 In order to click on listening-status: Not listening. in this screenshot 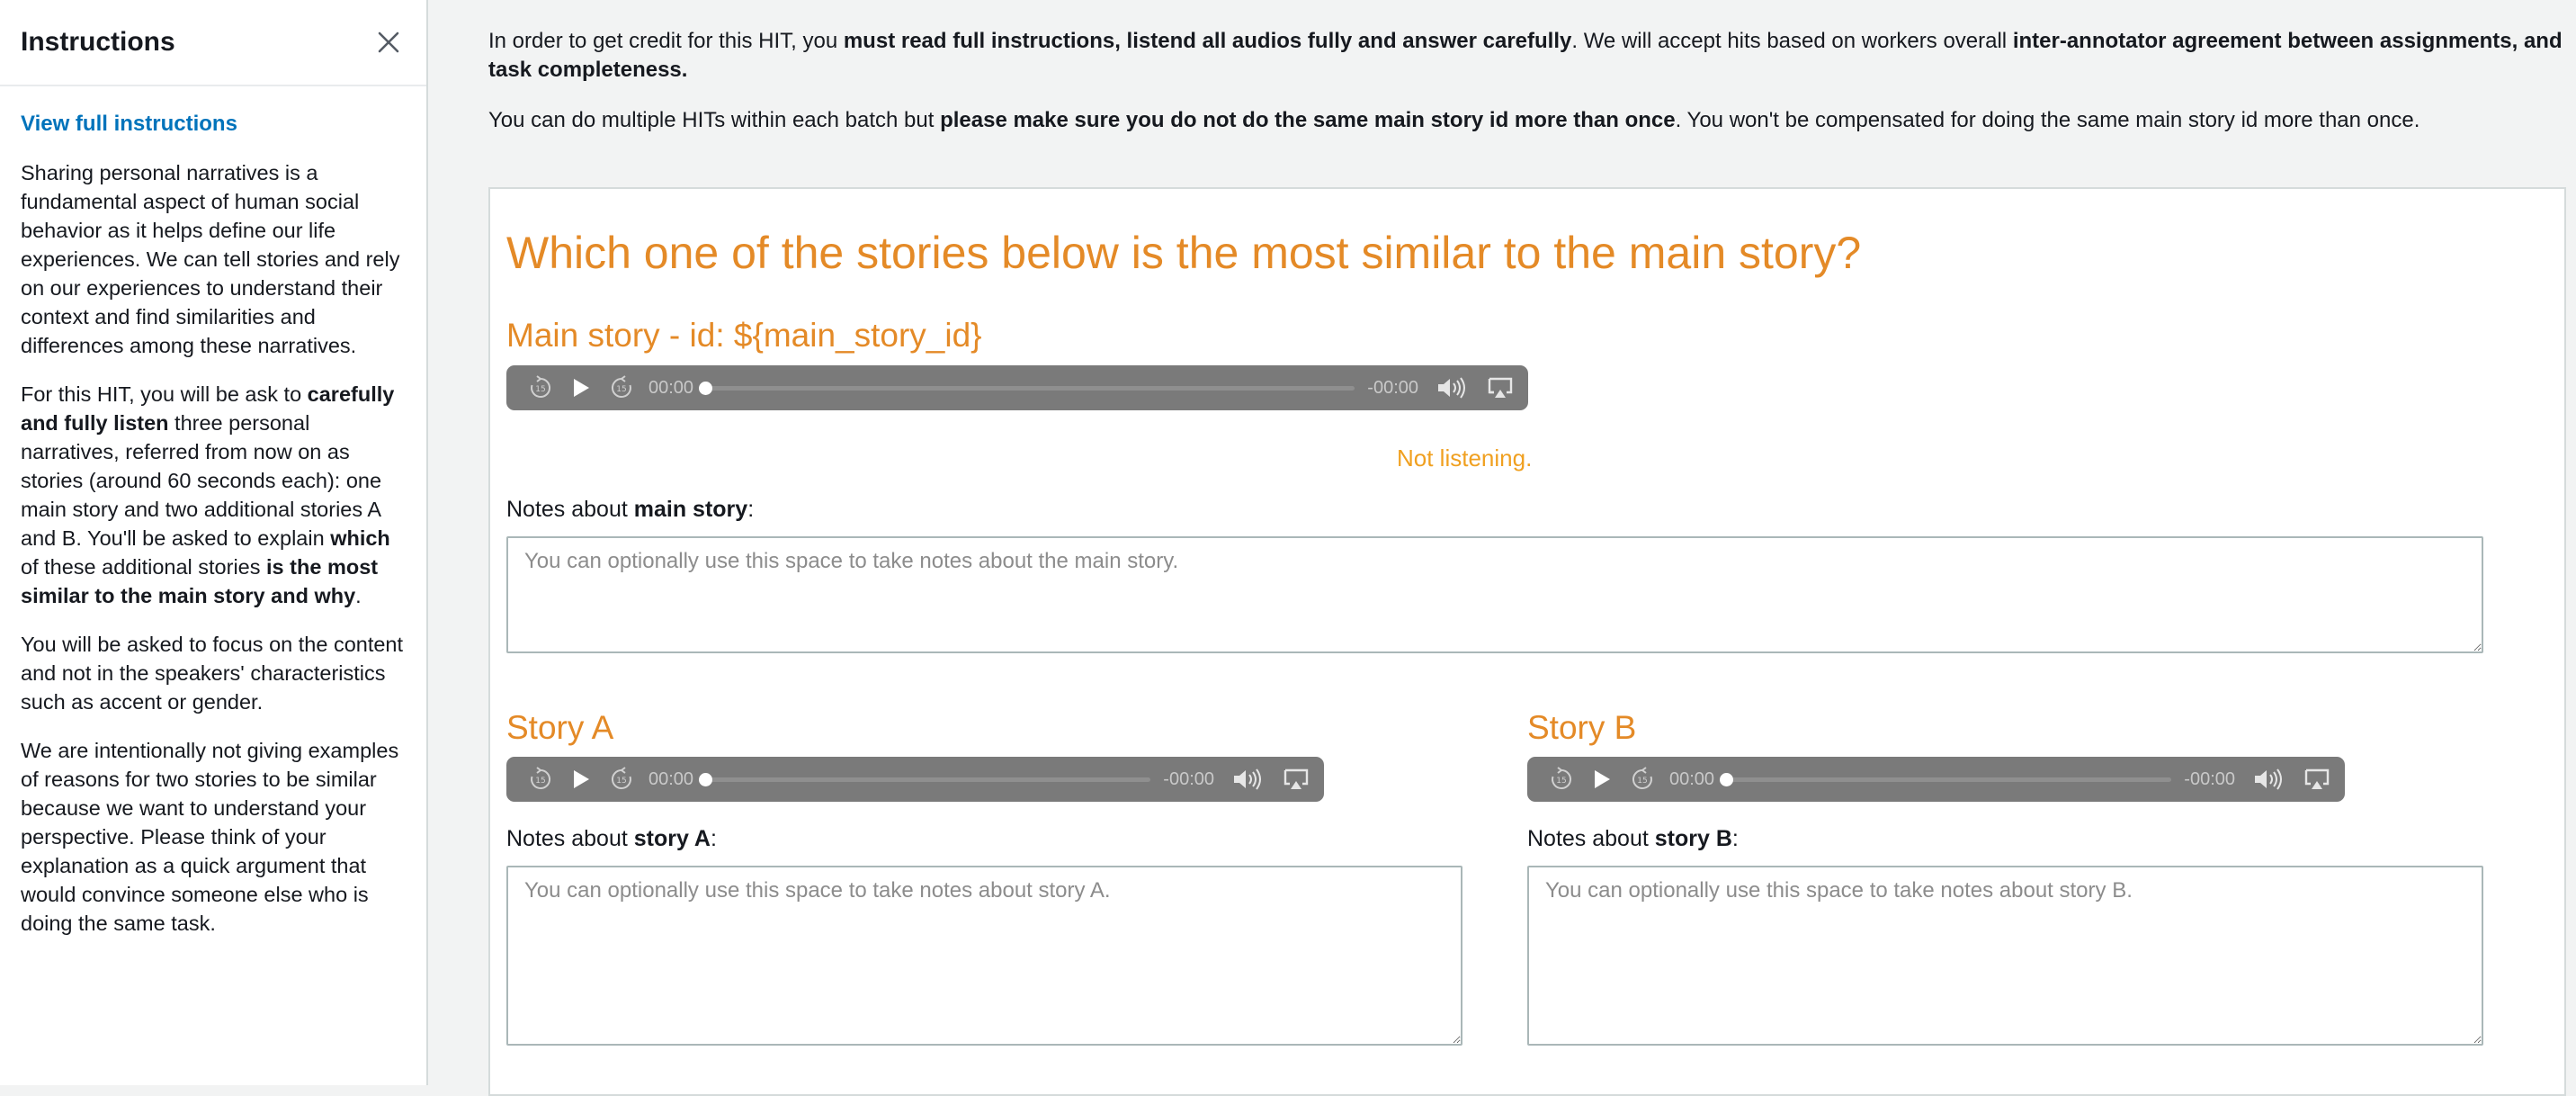, I will do `click(1465, 458)`.